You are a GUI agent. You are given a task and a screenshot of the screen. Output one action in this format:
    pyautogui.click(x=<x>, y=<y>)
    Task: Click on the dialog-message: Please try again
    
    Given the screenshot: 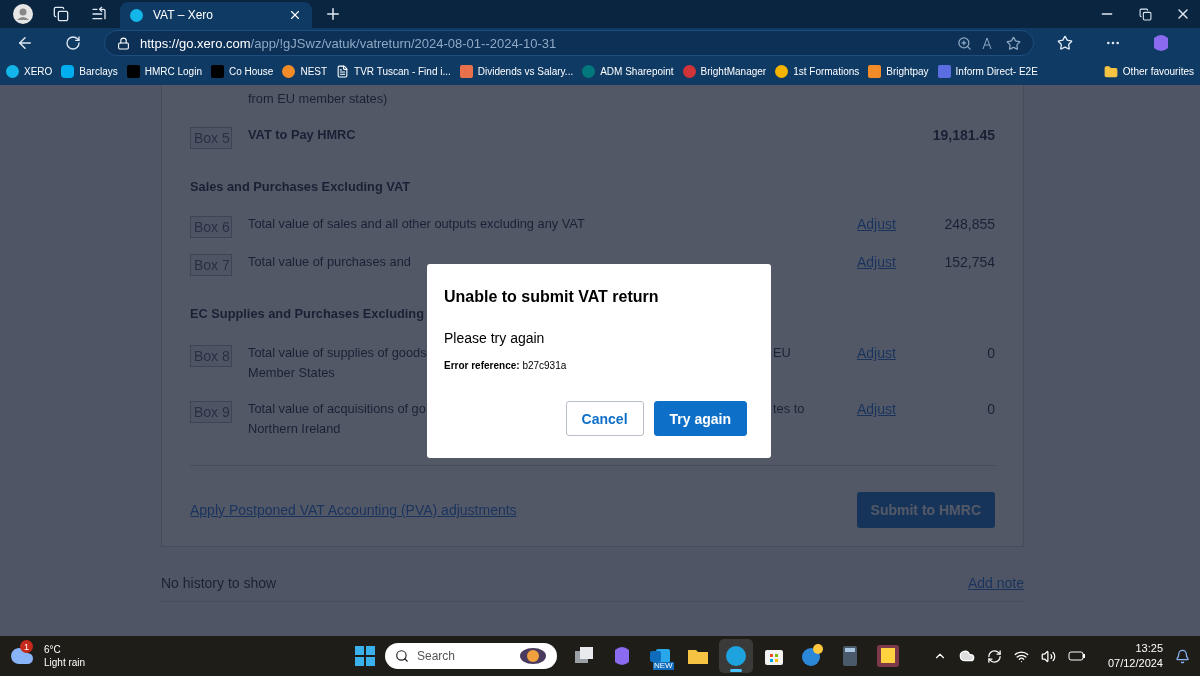 What is the action you would take?
    pyautogui.click(x=495, y=338)
    